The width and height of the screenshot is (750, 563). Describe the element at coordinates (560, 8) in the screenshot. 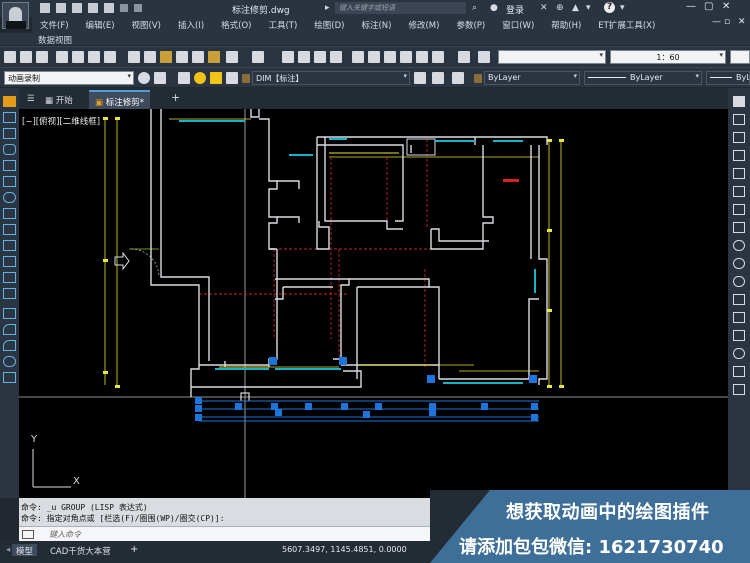

I see `cart-icon: ⊕` at that location.